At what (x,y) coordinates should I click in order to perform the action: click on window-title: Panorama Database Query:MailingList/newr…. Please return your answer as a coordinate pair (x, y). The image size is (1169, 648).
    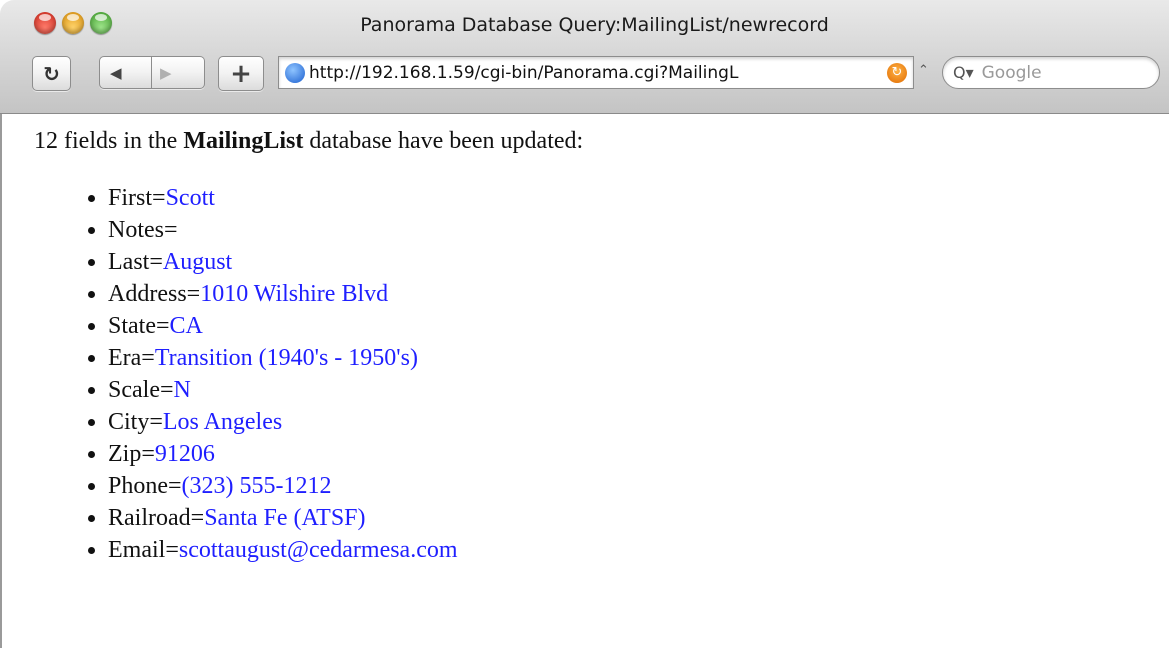
    Looking at the image, I should click on (594, 25).